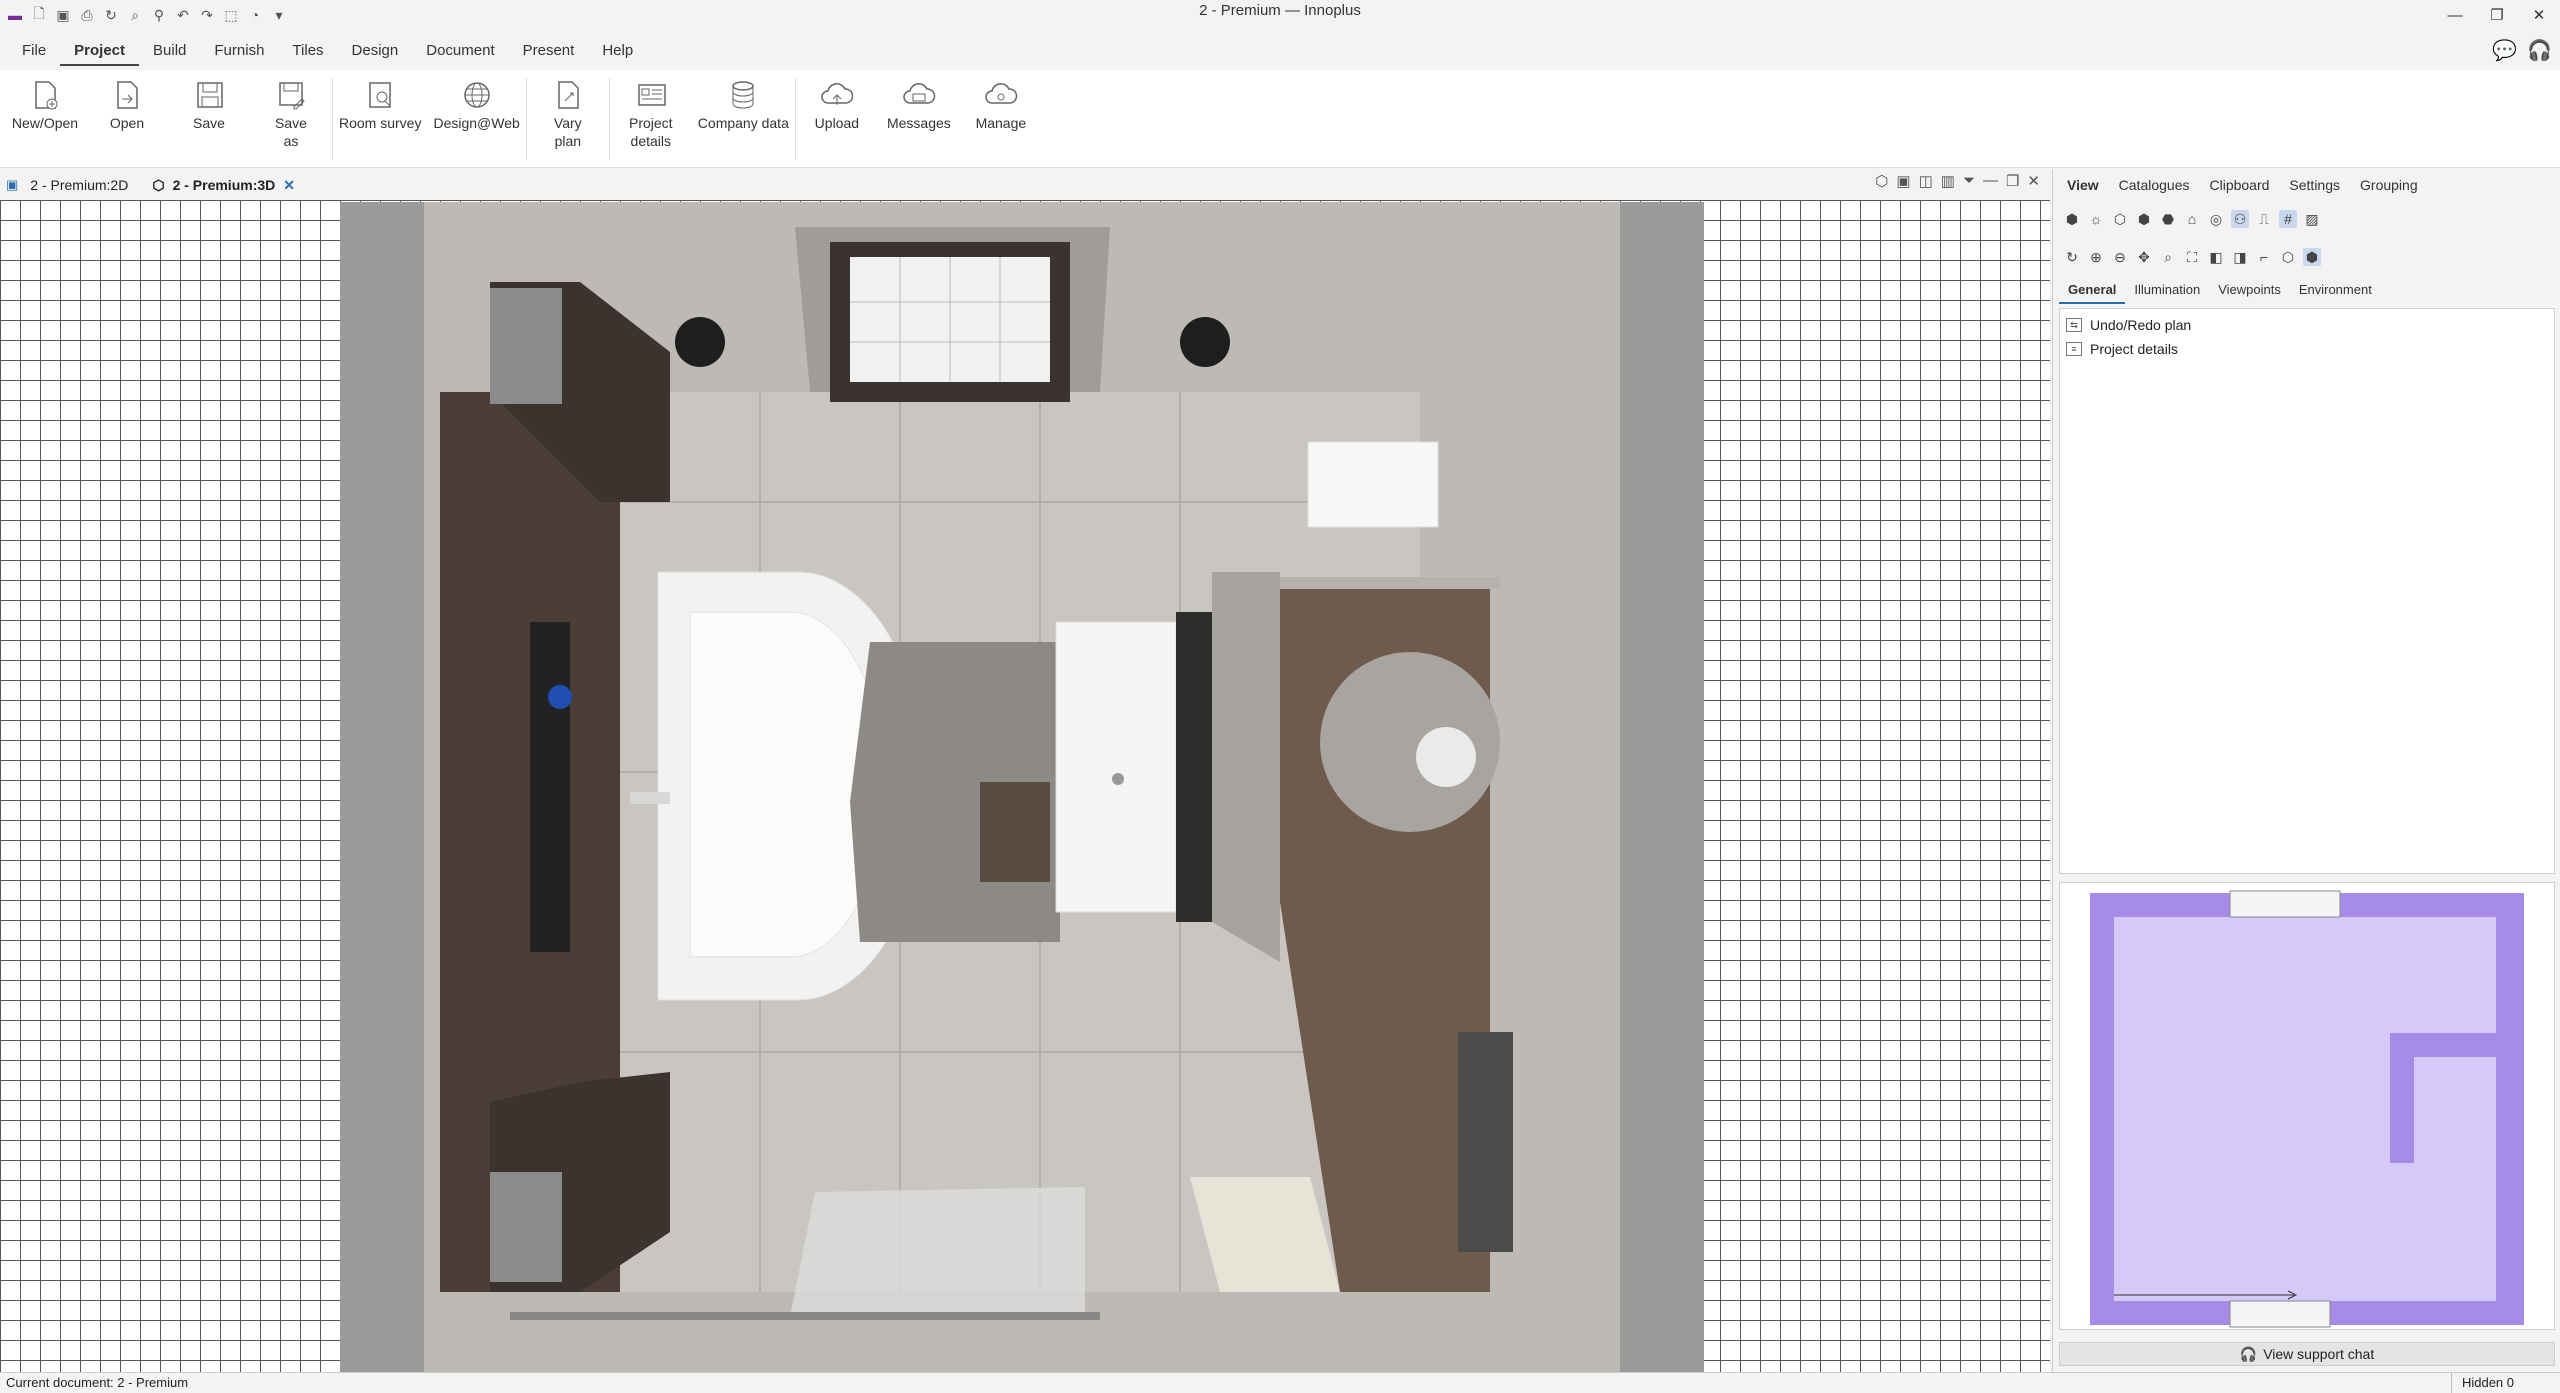  I want to click on chat-icon: 💬, so click(2504, 50).